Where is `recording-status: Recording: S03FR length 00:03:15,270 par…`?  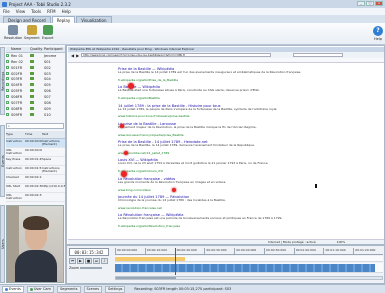
recording-status: Recording: S03FR length 00:03:15,270 par… is located at coordinates (183, 289).